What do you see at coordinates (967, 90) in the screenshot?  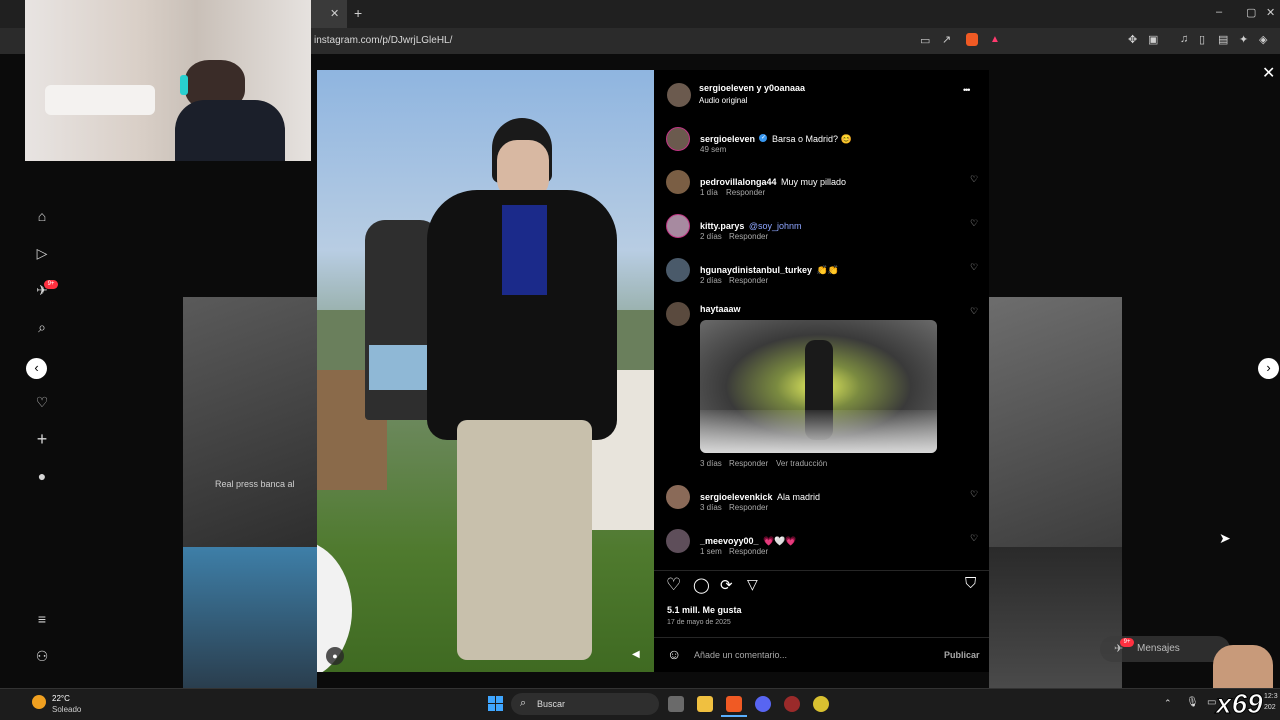 I see `more-options-icon: •••` at bounding box center [967, 90].